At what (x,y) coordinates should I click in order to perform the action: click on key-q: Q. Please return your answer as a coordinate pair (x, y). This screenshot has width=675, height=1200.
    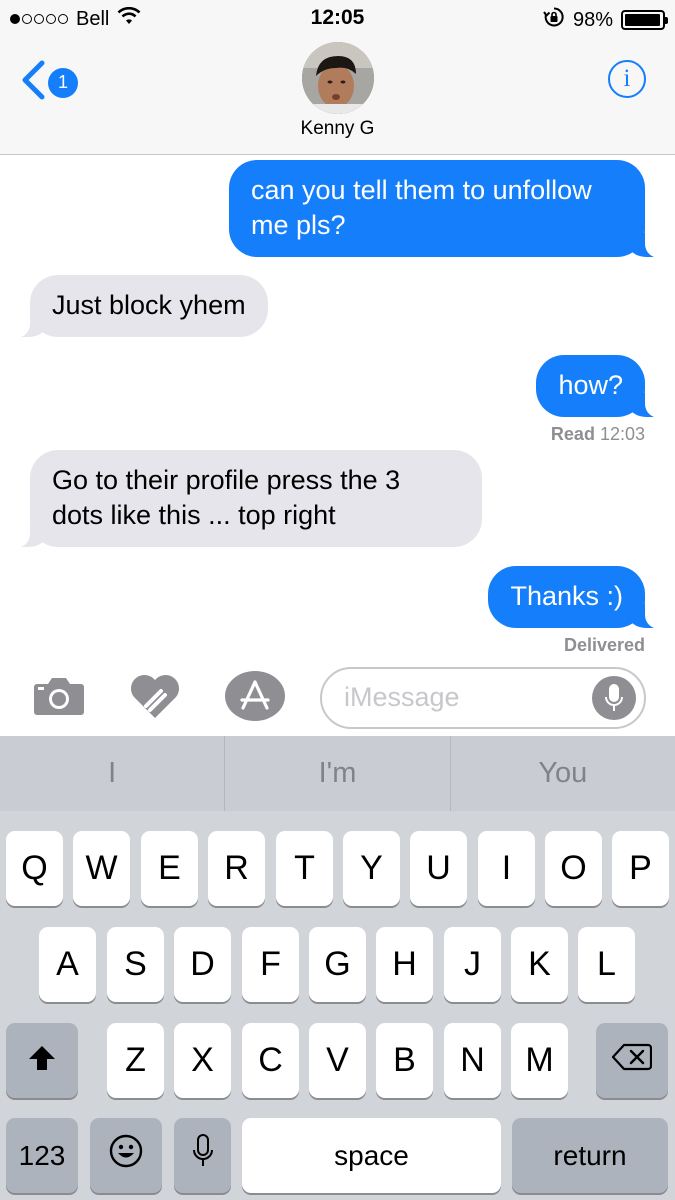
    Looking at the image, I should click on (34, 868).